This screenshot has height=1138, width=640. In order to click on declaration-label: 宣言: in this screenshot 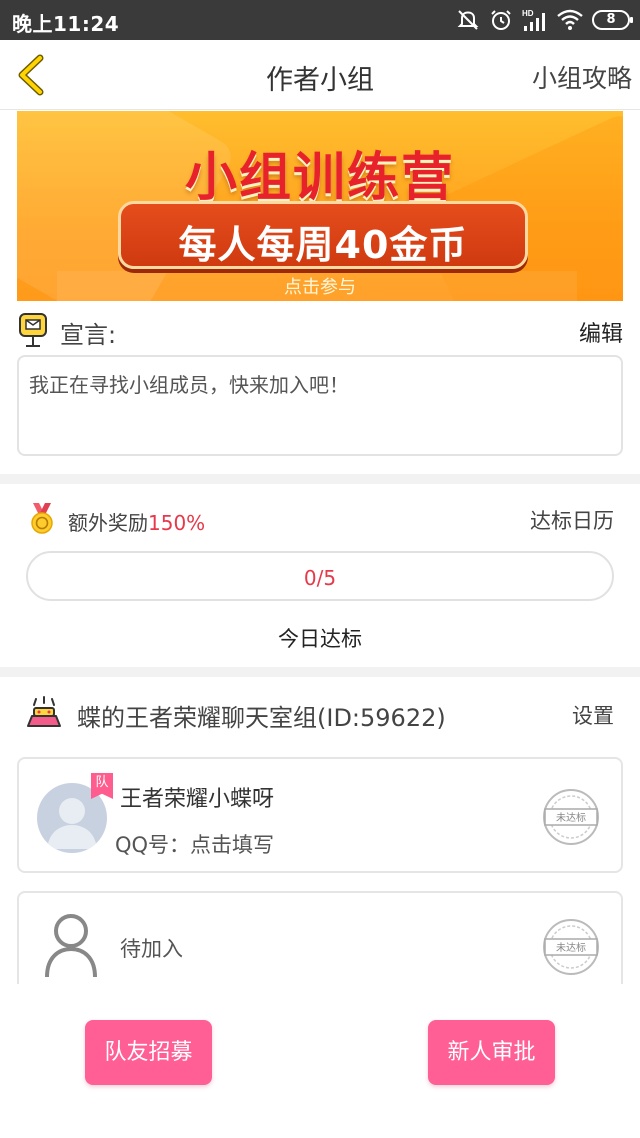, I will do `click(88, 335)`.